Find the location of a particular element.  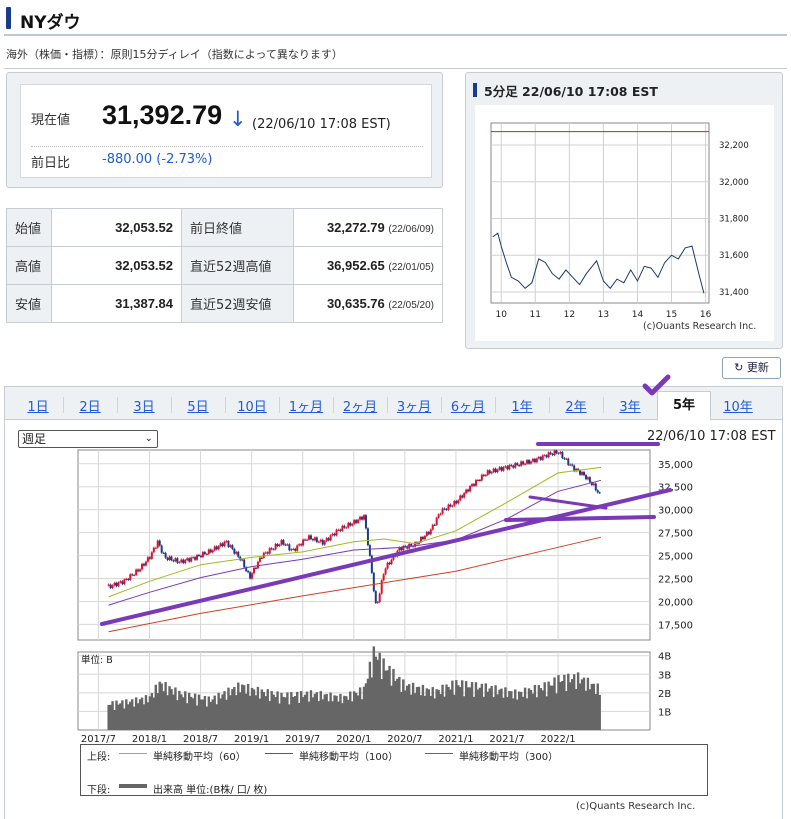

refresh-icon: ↻ is located at coordinates (739, 367).